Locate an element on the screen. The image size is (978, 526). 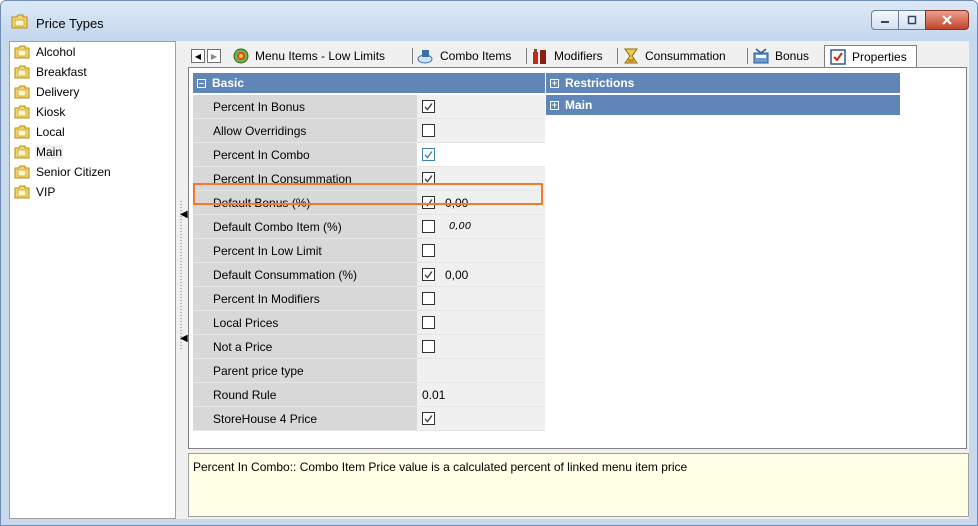
tab-consummation: Consummation is located at coordinates (674, 56).